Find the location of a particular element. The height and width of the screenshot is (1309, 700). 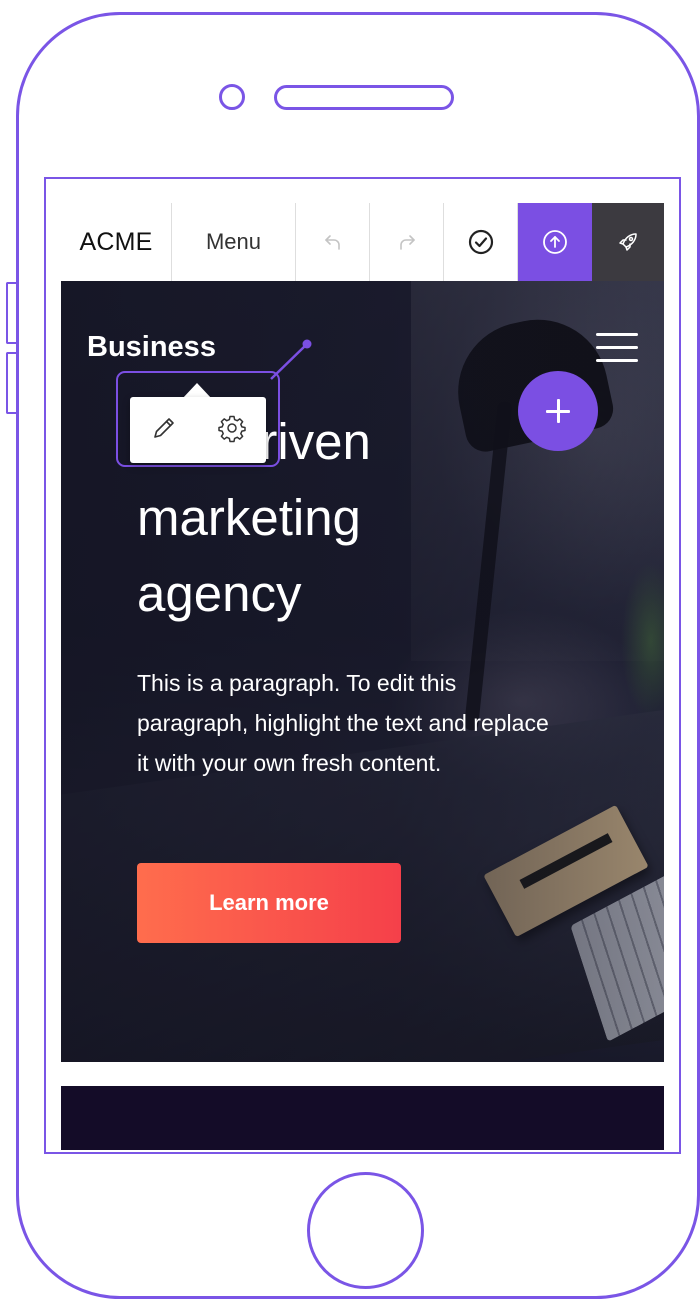

next-section is located at coordinates (362, 1118).